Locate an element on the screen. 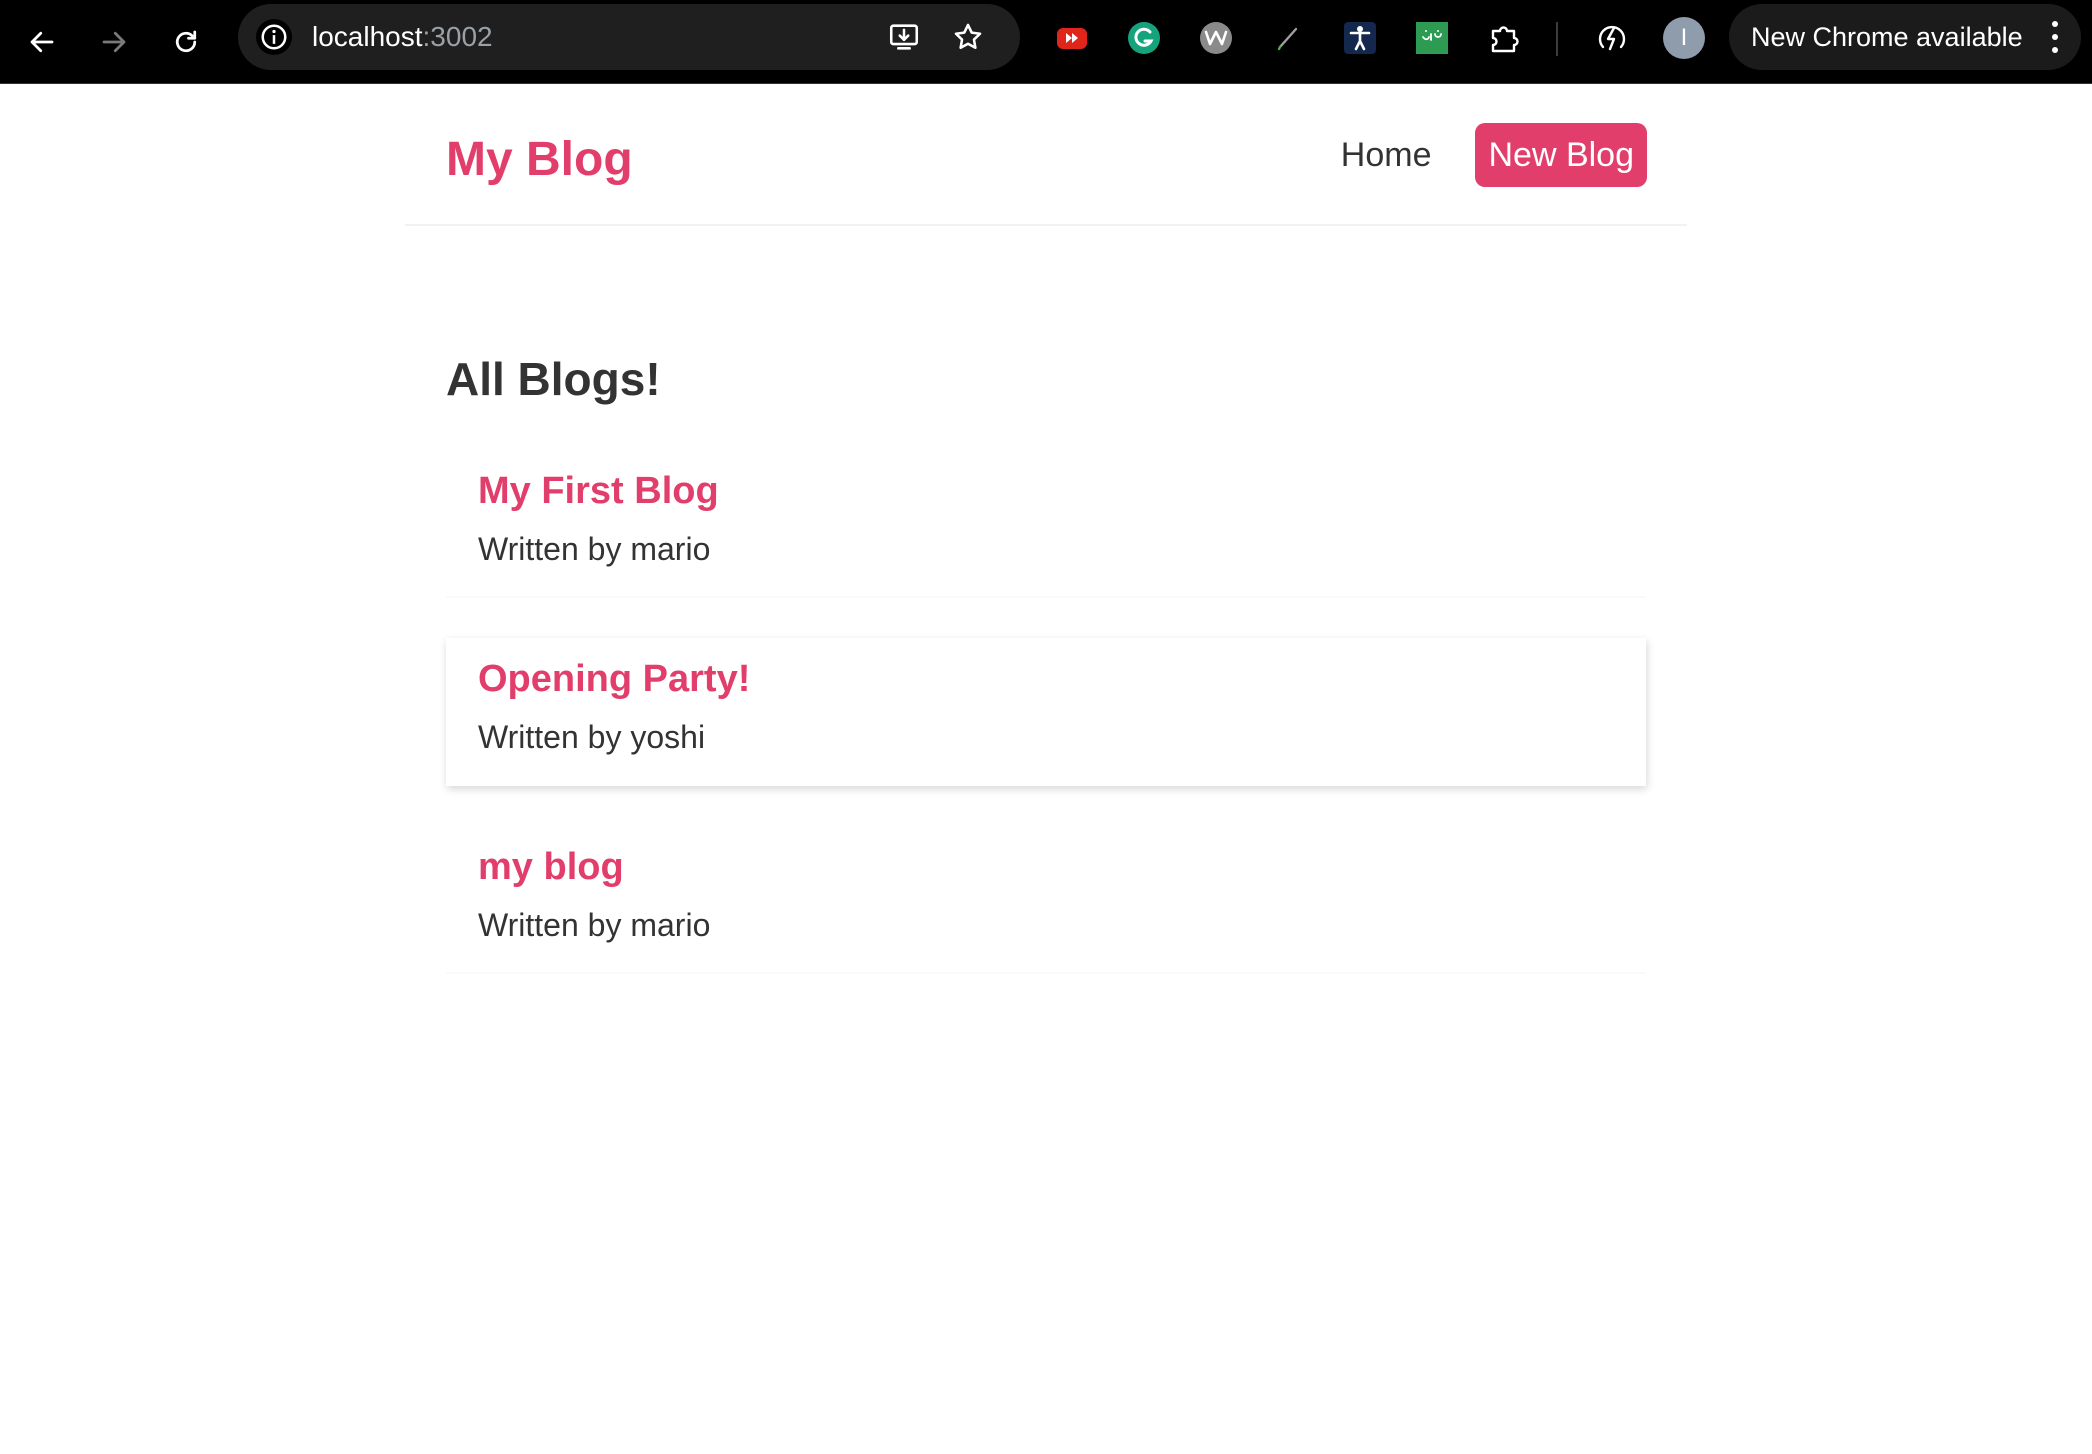  site-info-icon is located at coordinates (274, 37).